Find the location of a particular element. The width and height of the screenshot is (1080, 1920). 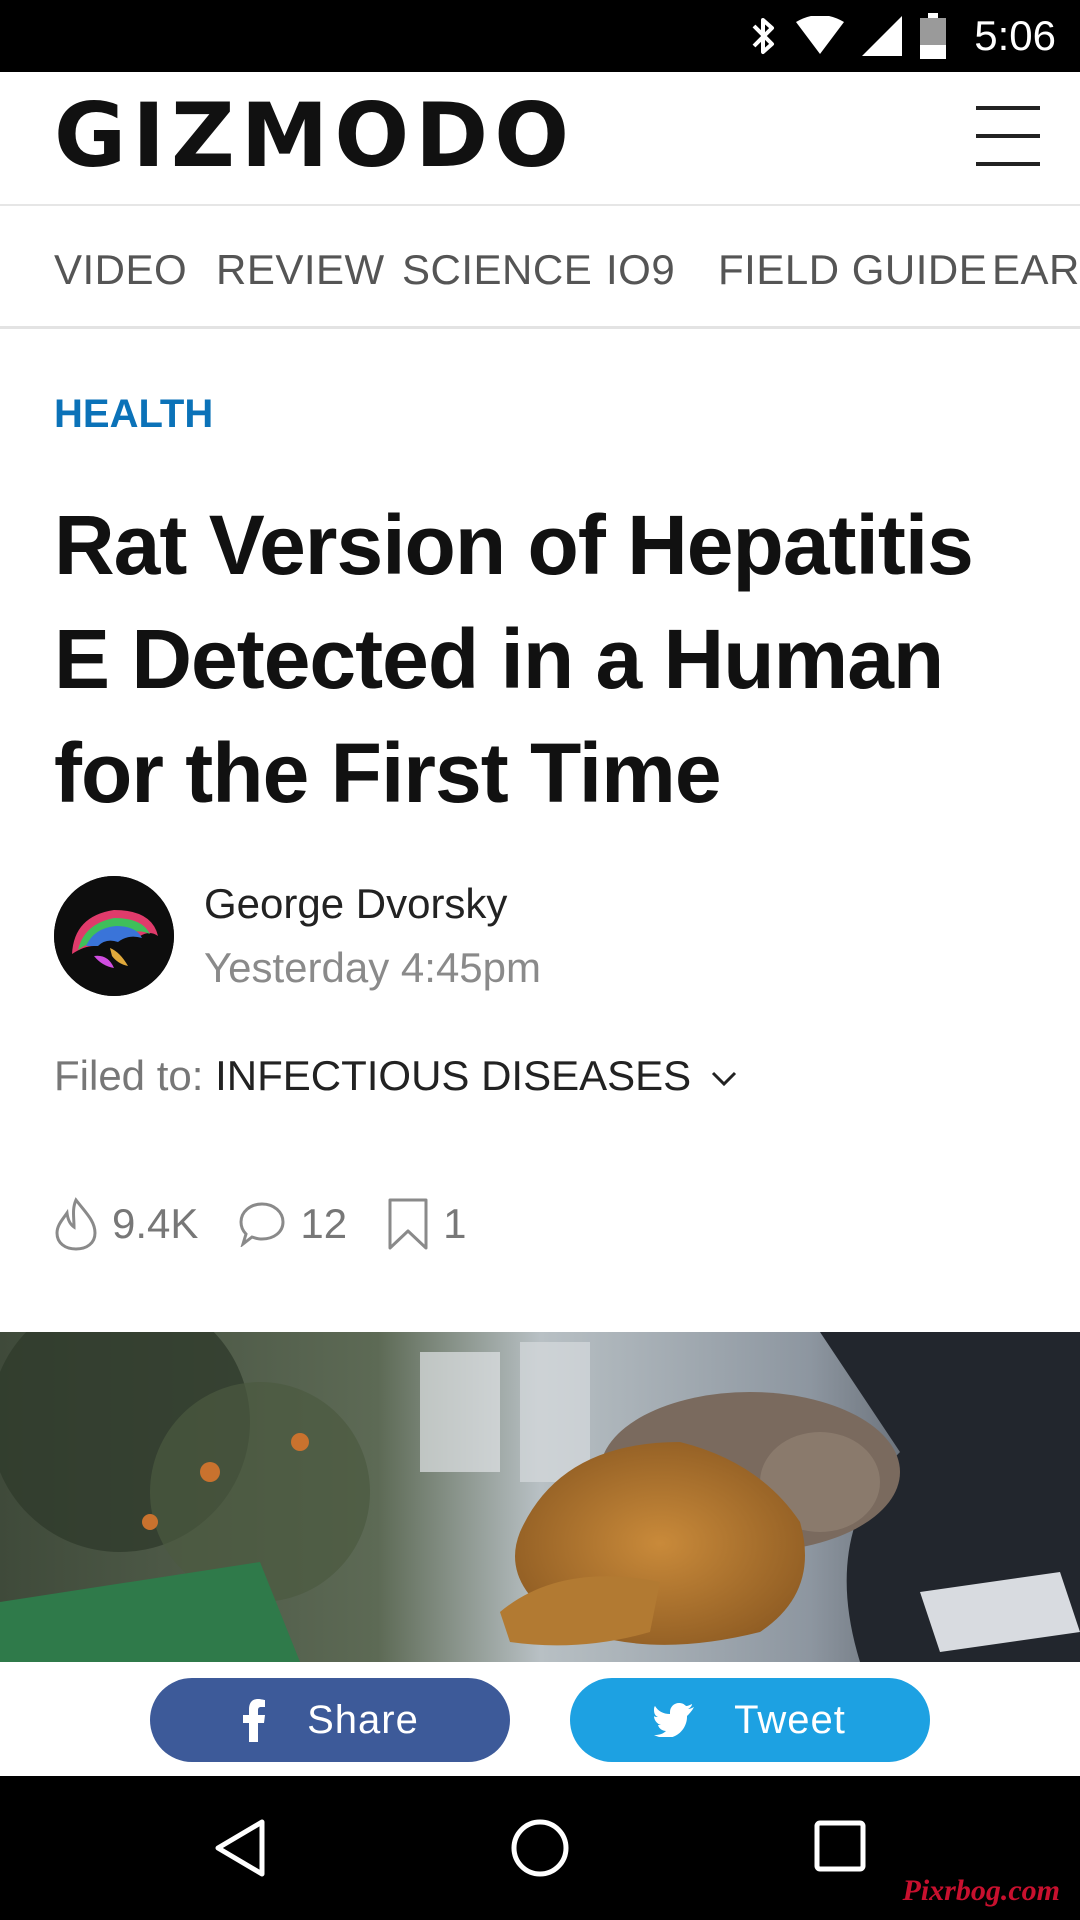

site-header: GIZMODO is located at coordinates (540, 139).